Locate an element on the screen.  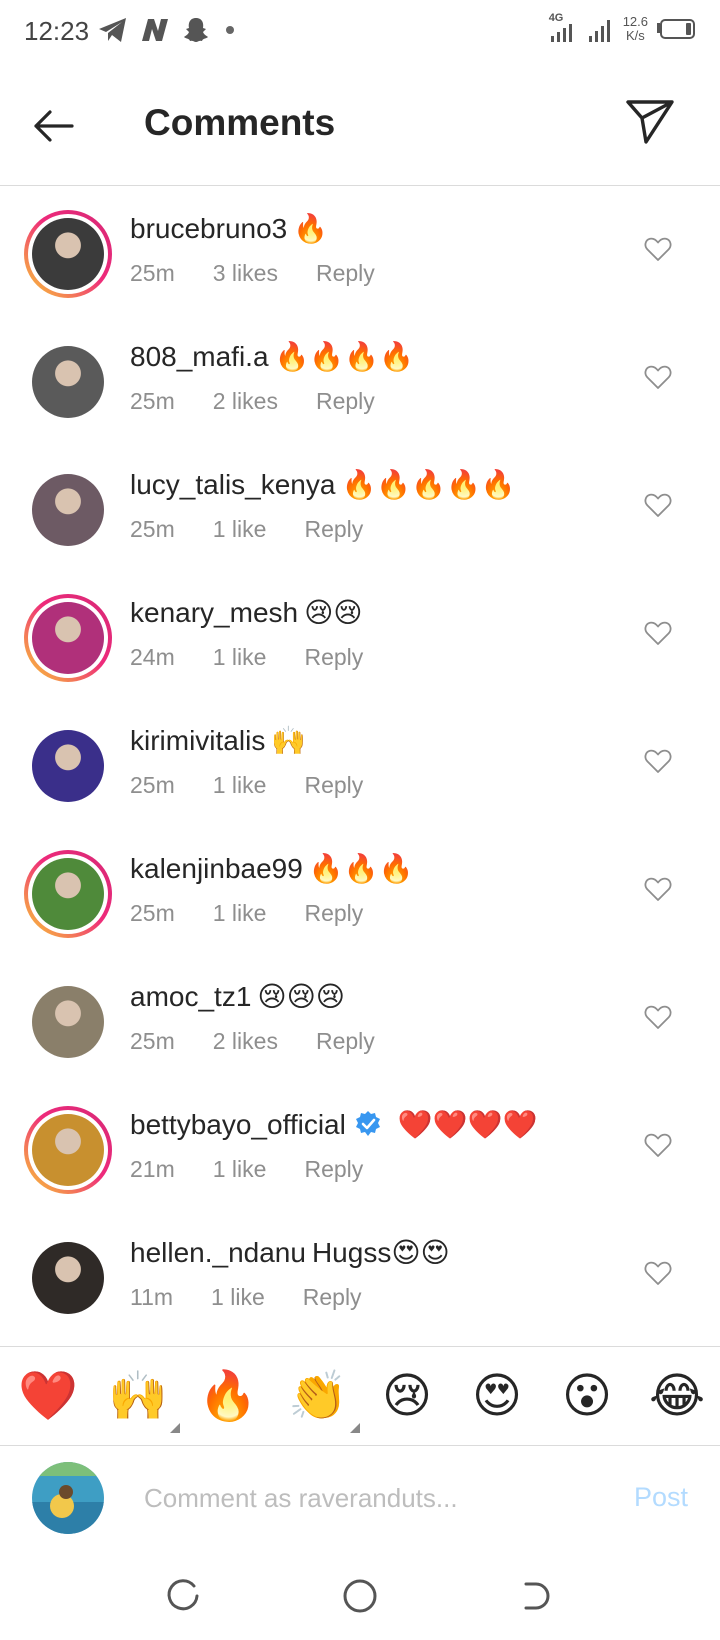
home-button-icon is located at coordinates (360, 1596).